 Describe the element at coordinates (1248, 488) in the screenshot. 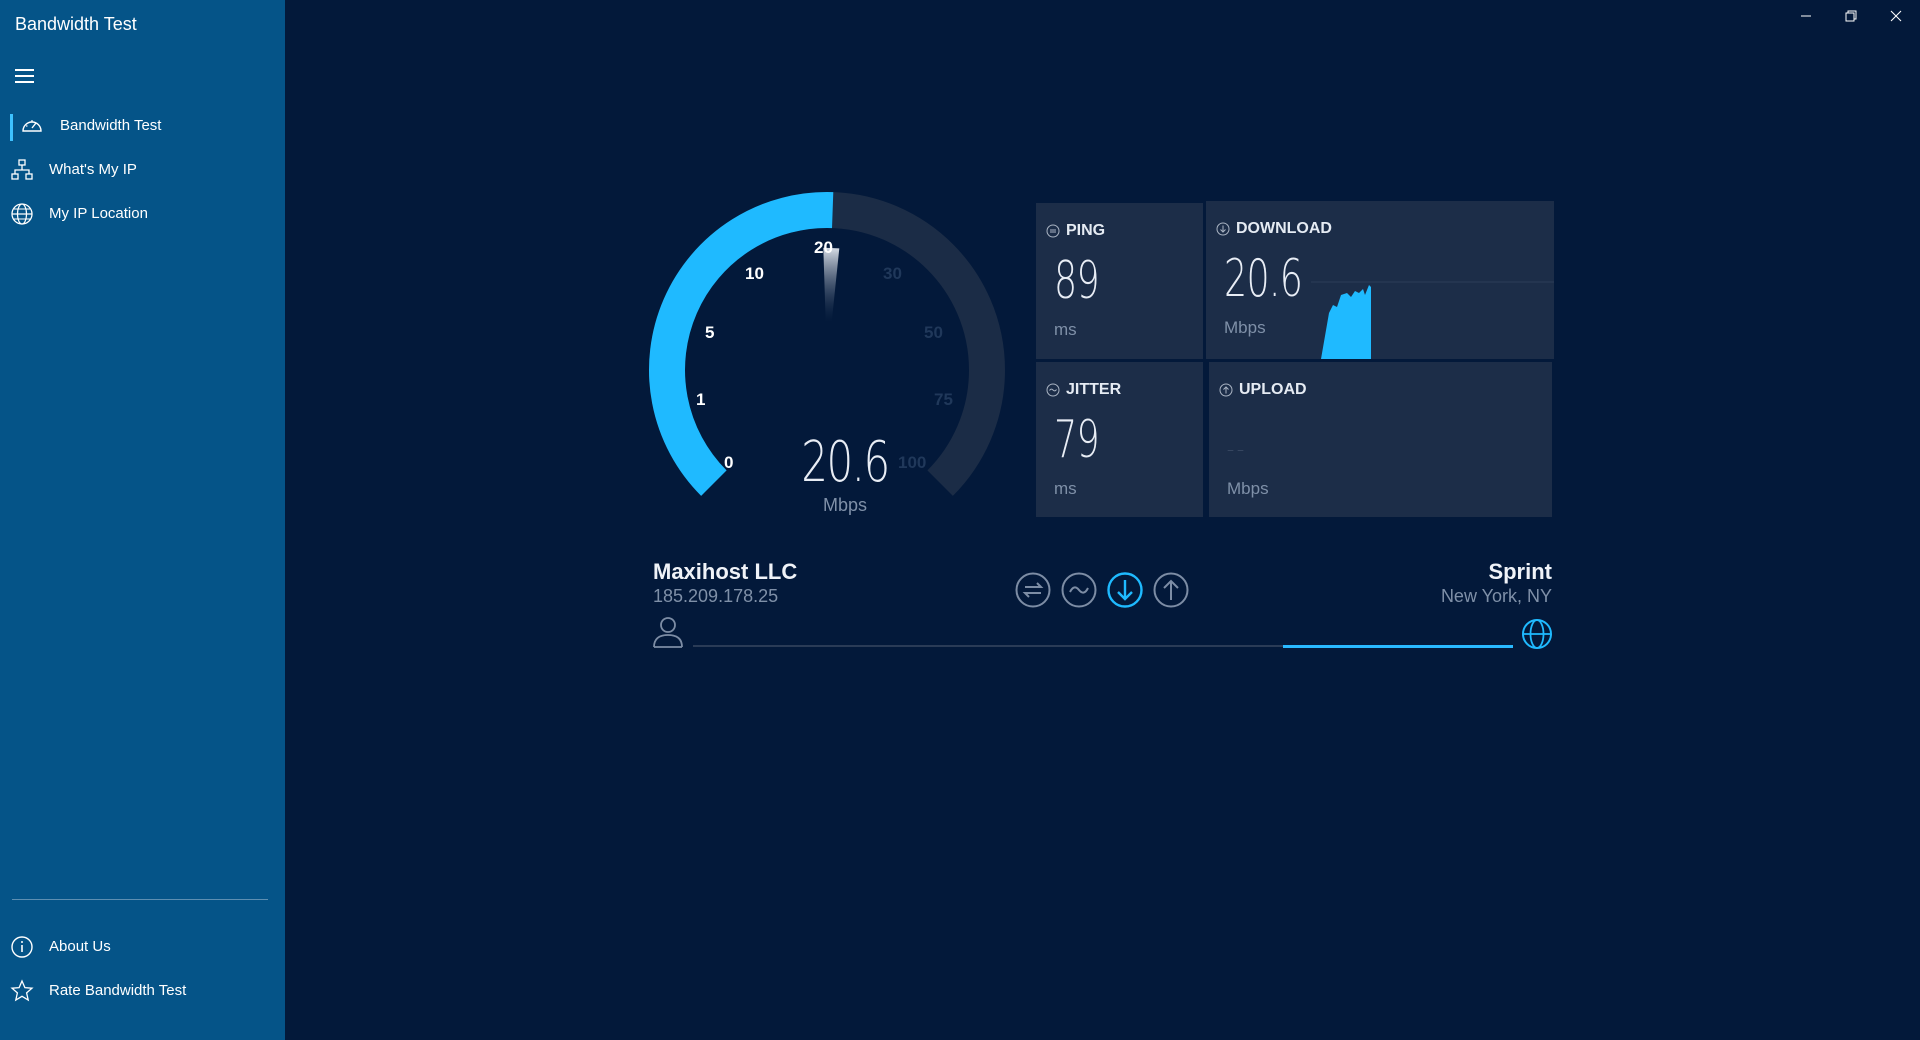

I see `upload-unit: Mbps` at that location.